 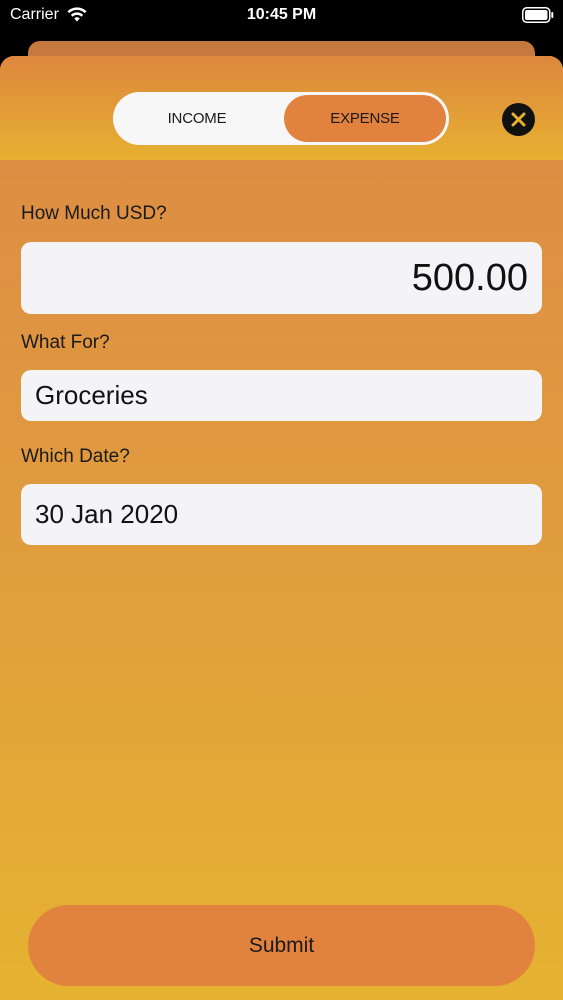 I want to click on income-option: INCOME, so click(x=197, y=118).